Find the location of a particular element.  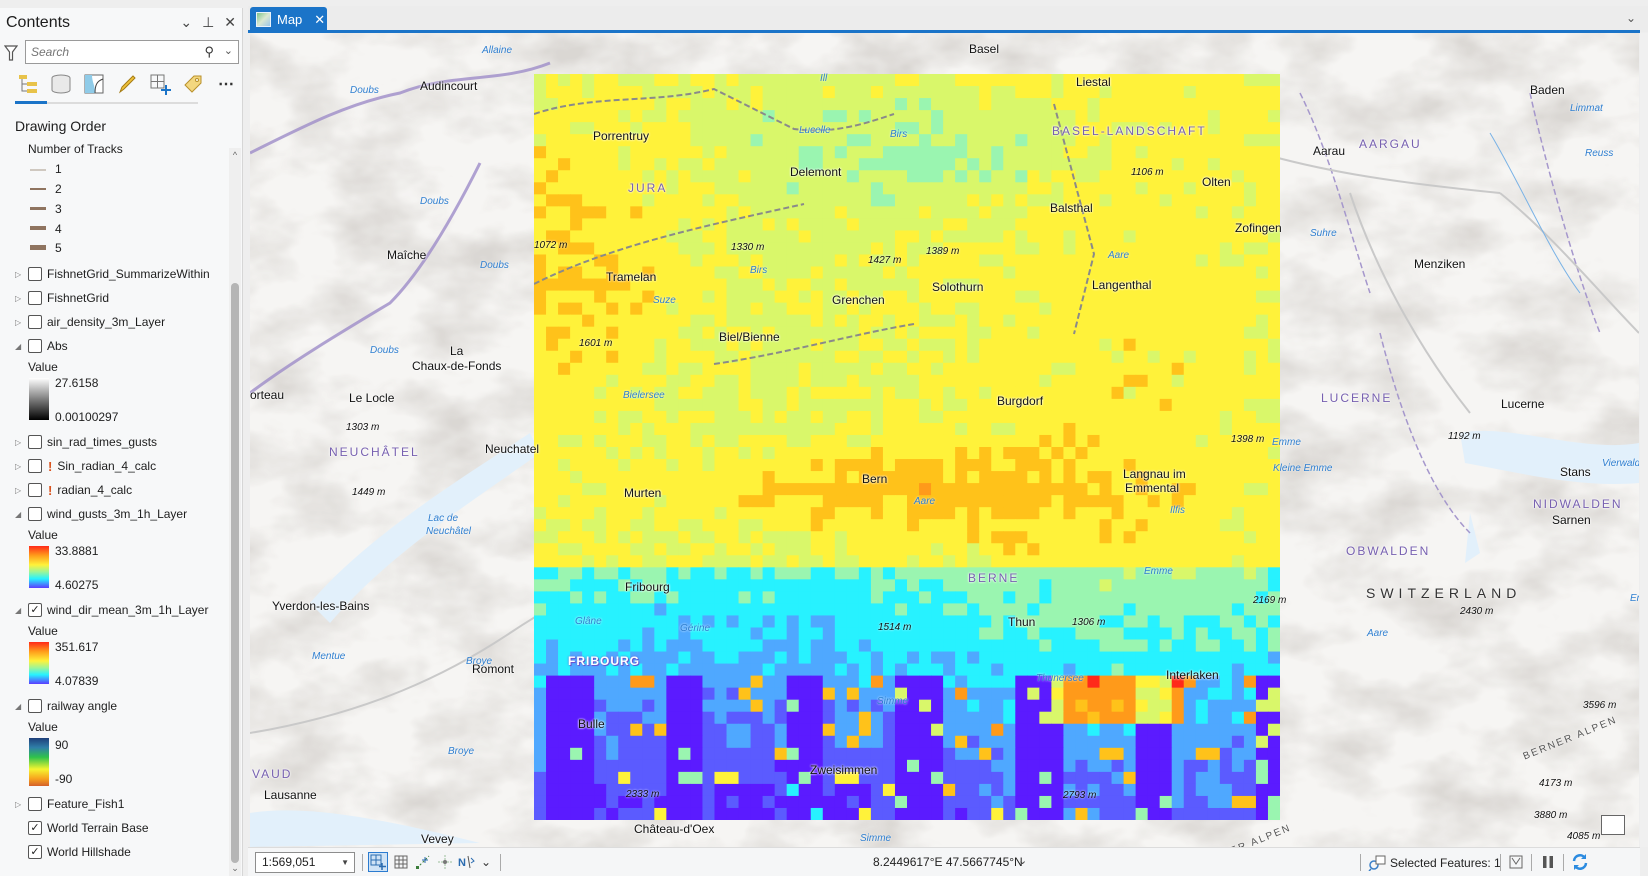

city-label: La is located at coordinates (457, 351).